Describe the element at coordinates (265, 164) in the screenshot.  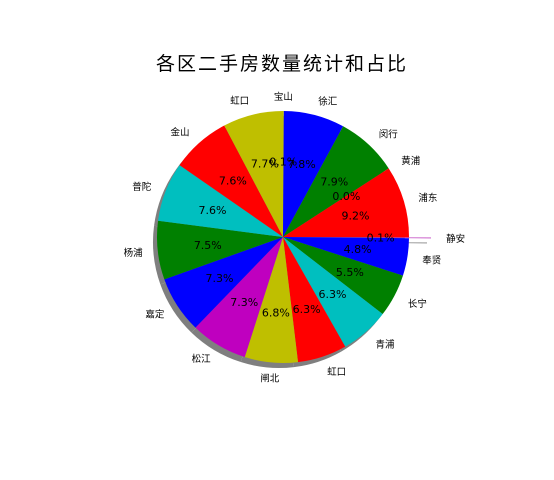
I see `pie-percent-label: 7.7%` at that location.